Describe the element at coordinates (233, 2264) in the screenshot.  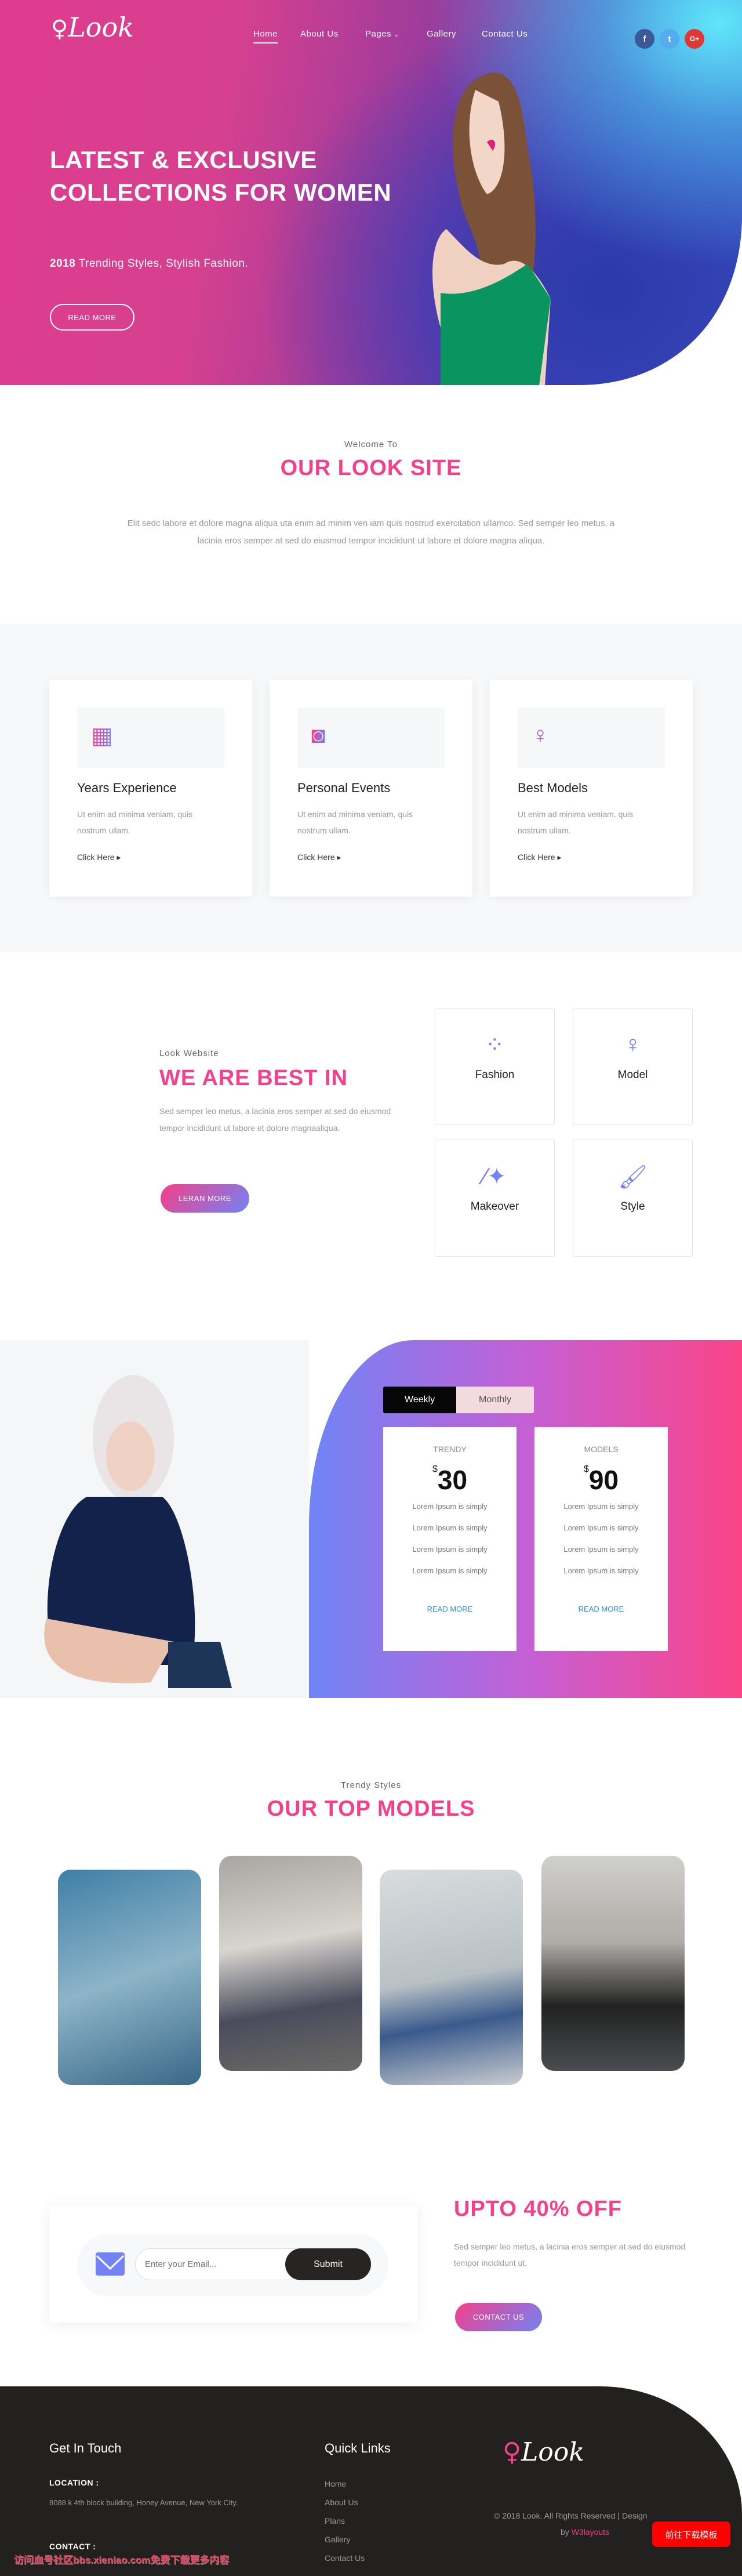
I see `newsletter-card: Submit` at that location.